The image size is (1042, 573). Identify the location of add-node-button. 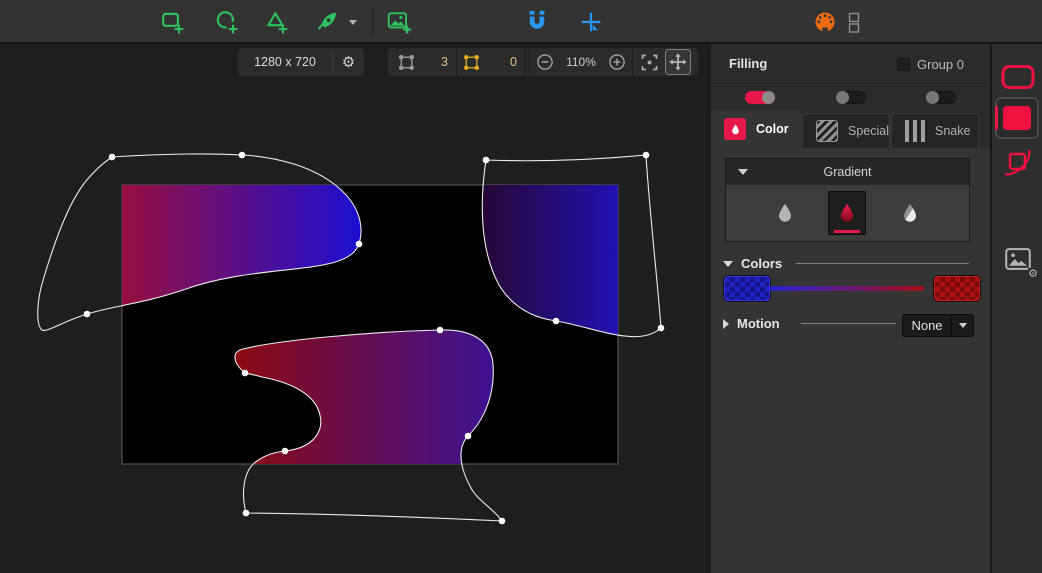
(591, 22).